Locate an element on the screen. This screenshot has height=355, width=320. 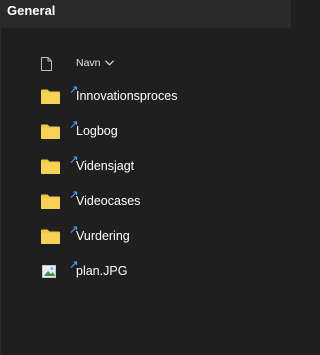
list-item-label: Innovationsproces is located at coordinates (127, 96).